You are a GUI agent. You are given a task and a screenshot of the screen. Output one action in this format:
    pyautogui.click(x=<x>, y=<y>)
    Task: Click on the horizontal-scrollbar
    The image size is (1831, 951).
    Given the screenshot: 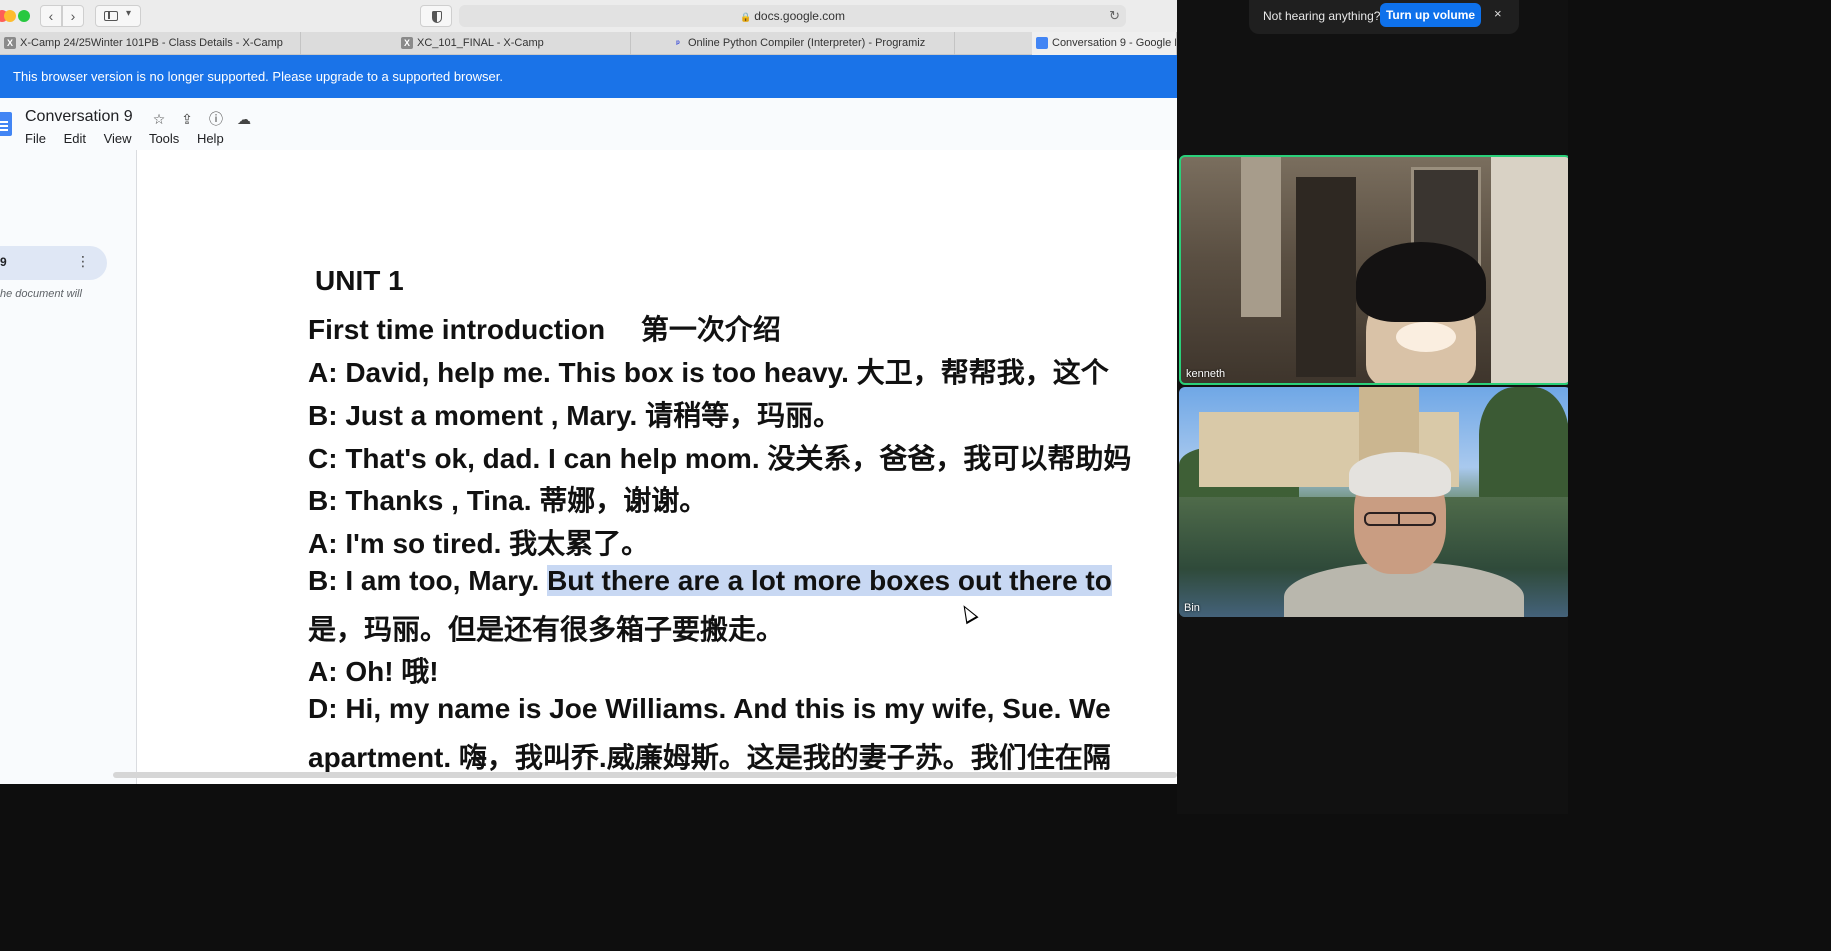 What is the action you would take?
    pyautogui.click(x=645, y=775)
    